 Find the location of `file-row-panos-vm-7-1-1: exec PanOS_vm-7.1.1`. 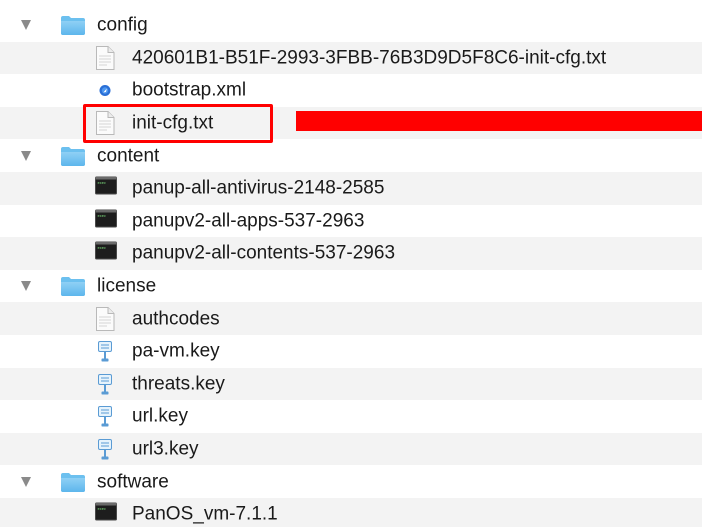

file-row-panos-vm-7-1-1: exec PanOS_vm-7.1.1 is located at coordinates (351, 512).